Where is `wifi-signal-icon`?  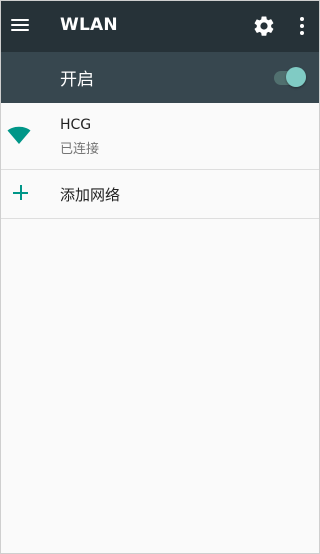 wifi-signal-icon is located at coordinates (19, 135).